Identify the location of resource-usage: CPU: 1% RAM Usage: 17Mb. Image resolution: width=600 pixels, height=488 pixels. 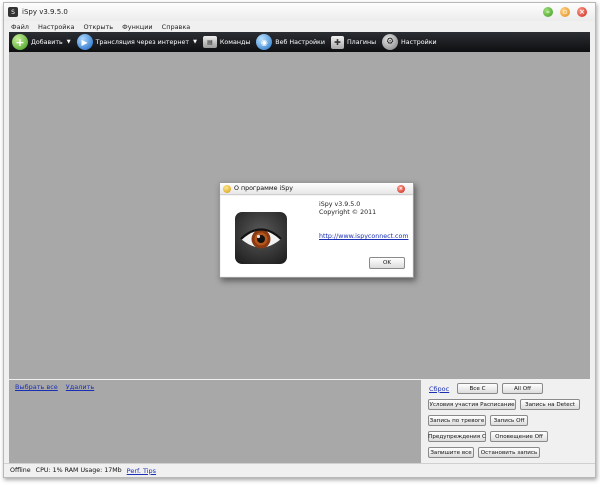
(78, 470).